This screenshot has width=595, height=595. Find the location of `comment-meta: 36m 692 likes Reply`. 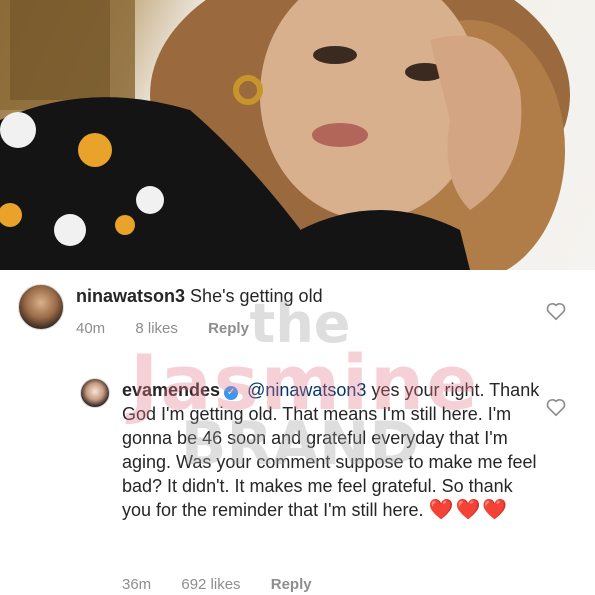

comment-meta: 36m 692 likes Reply is located at coordinates (230, 584).